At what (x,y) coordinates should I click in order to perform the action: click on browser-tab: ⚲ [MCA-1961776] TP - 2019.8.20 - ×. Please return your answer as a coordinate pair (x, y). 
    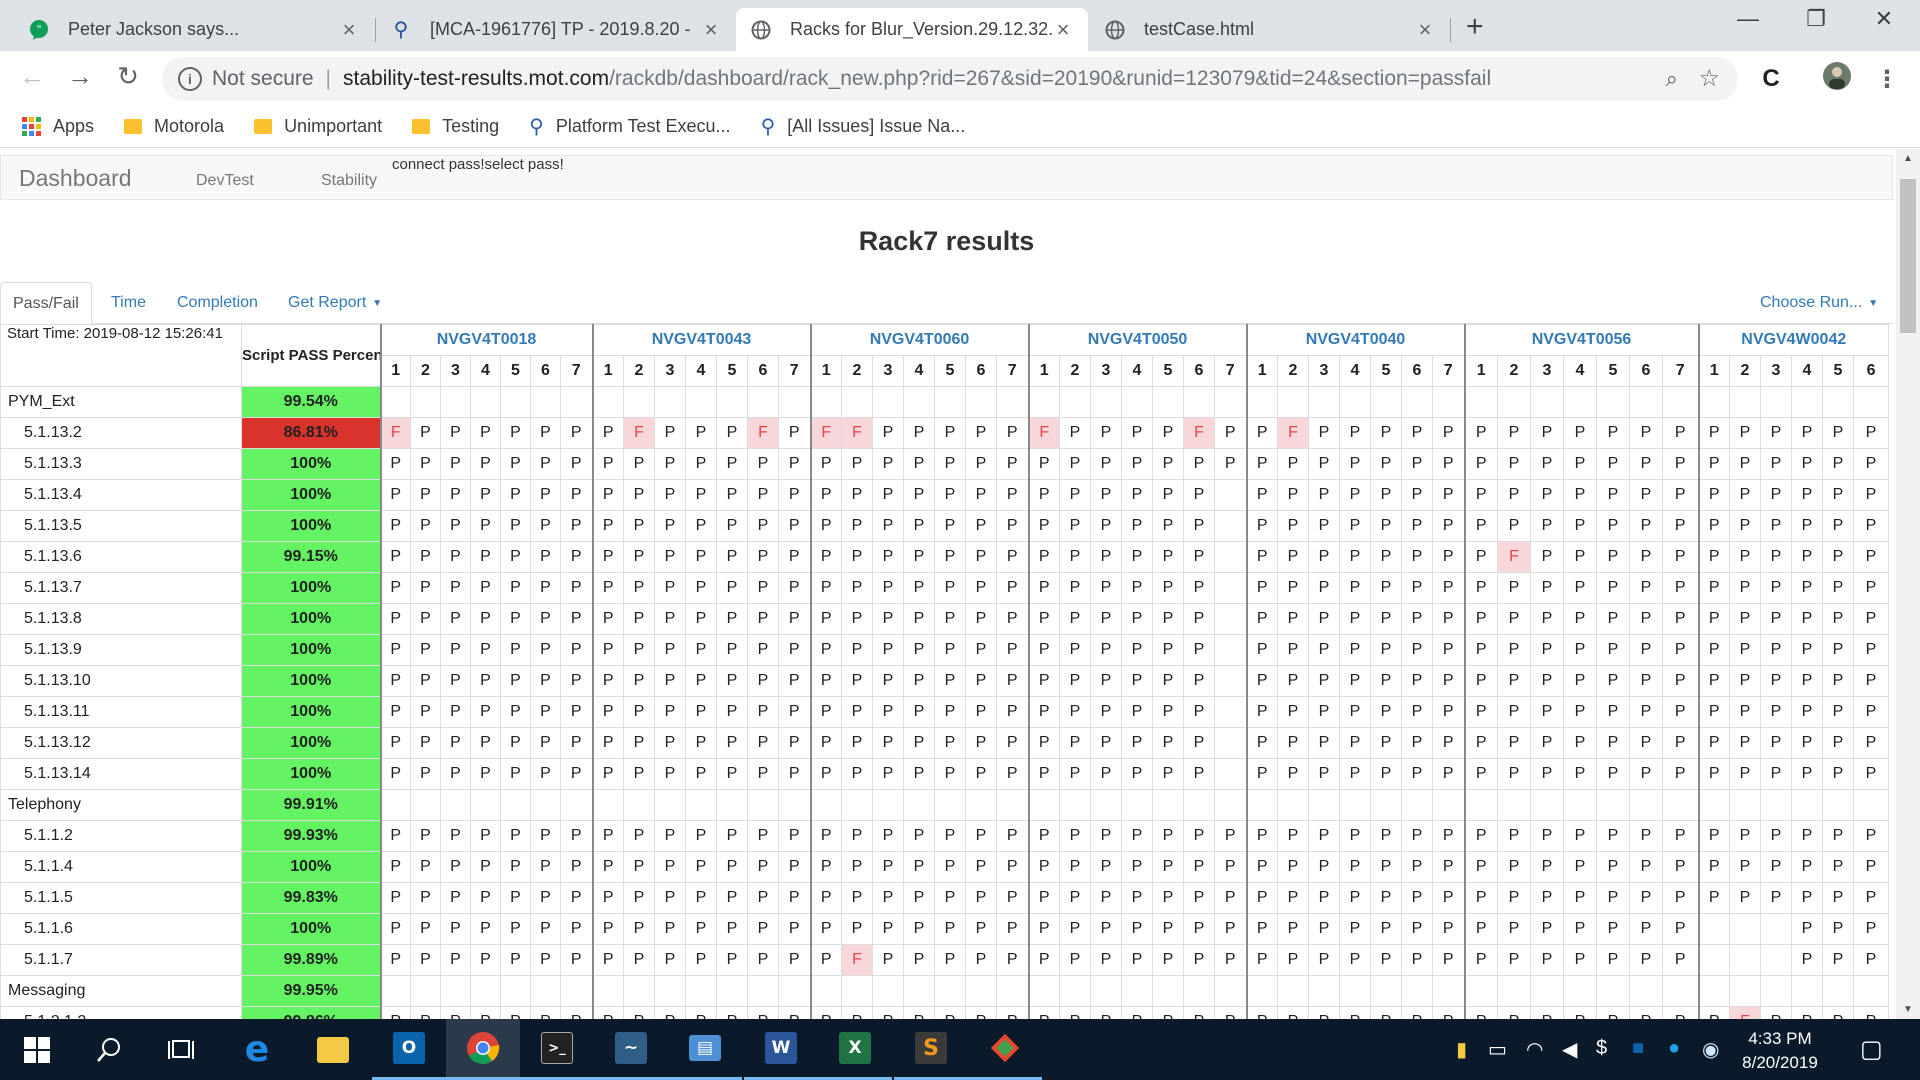
    Looking at the image, I should click on (556, 29).